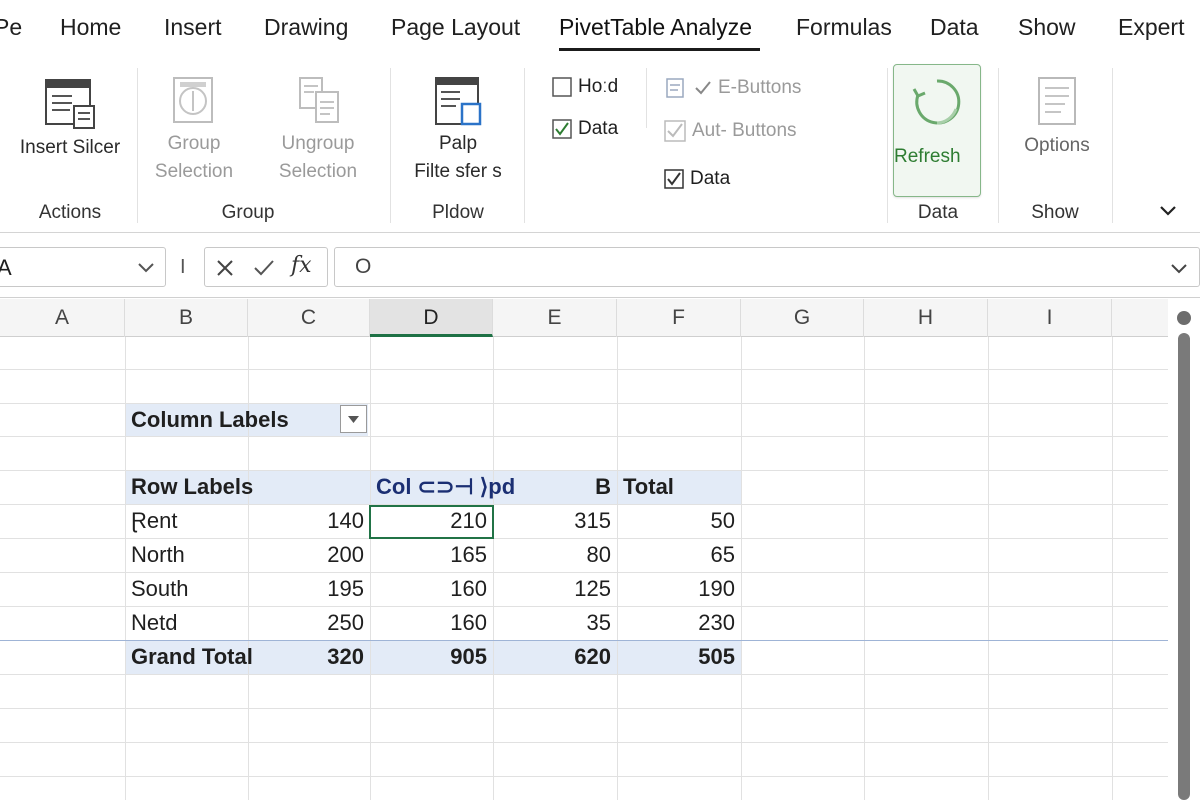 The width and height of the screenshot is (1200, 800). What do you see at coordinates (926, 318) in the screenshot?
I see `column-header-h: H` at bounding box center [926, 318].